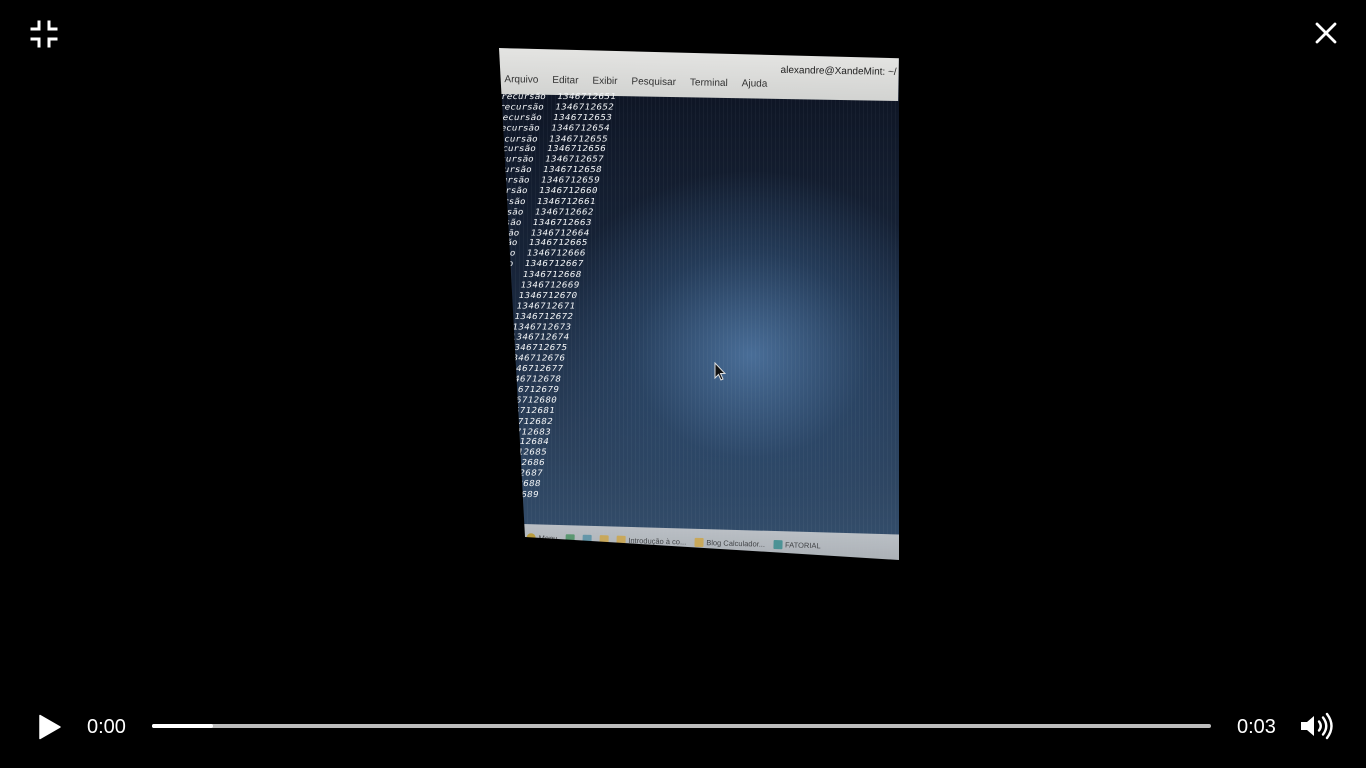 This screenshot has width=1366, height=768. I want to click on terminal-line-number: 1346712653, so click(582, 117).